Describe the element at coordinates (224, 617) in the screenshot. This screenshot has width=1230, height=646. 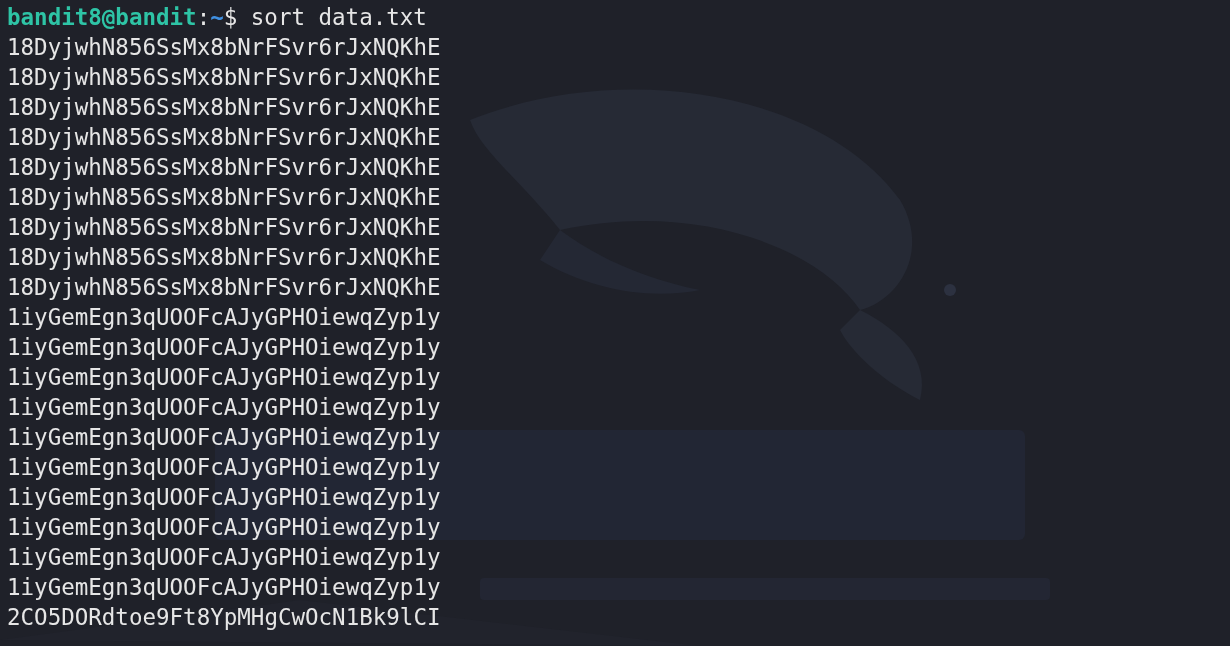
I see `output-line: 2CO5DORdtoe9Ft8YpMHgCwOcN1Bk9lCI` at that location.